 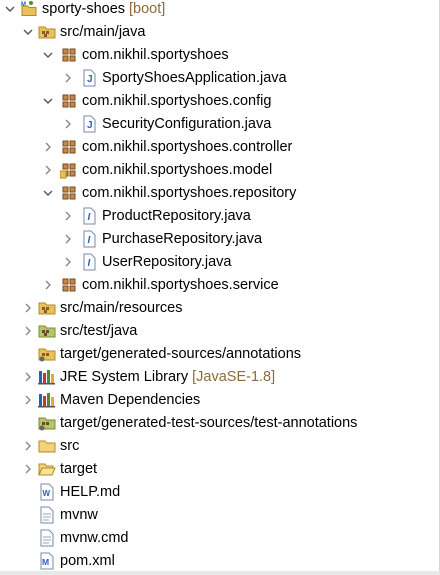 What do you see at coordinates (167, 262) in the screenshot?
I see `tree-item-label: UserRepository.java` at bounding box center [167, 262].